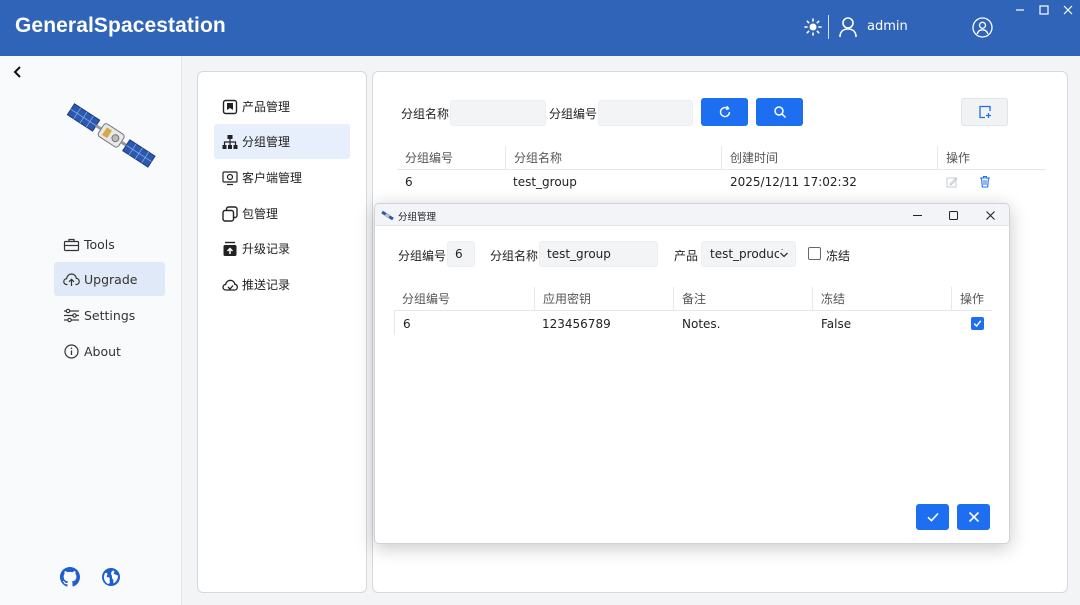  What do you see at coordinates (514, 256) in the screenshot?
I see `dialog-group-name-label: 分组名称` at bounding box center [514, 256].